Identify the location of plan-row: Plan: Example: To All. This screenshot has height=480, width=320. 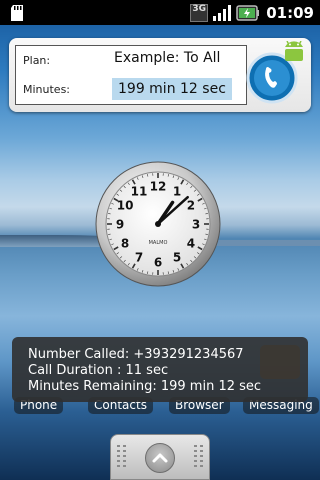
(131, 61).